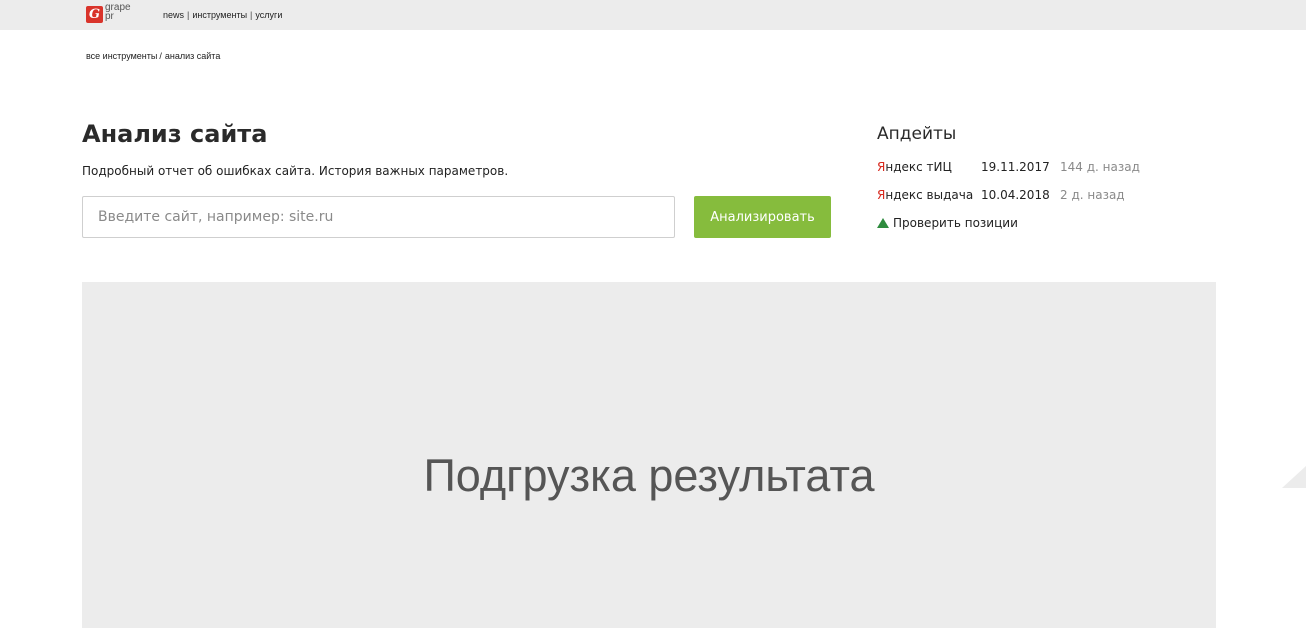 Image resolution: width=1306 pixels, height=632 pixels. Describe the element at coordinates (173, 15) in the screenshot. I see `nav-link-news: news` at that location.